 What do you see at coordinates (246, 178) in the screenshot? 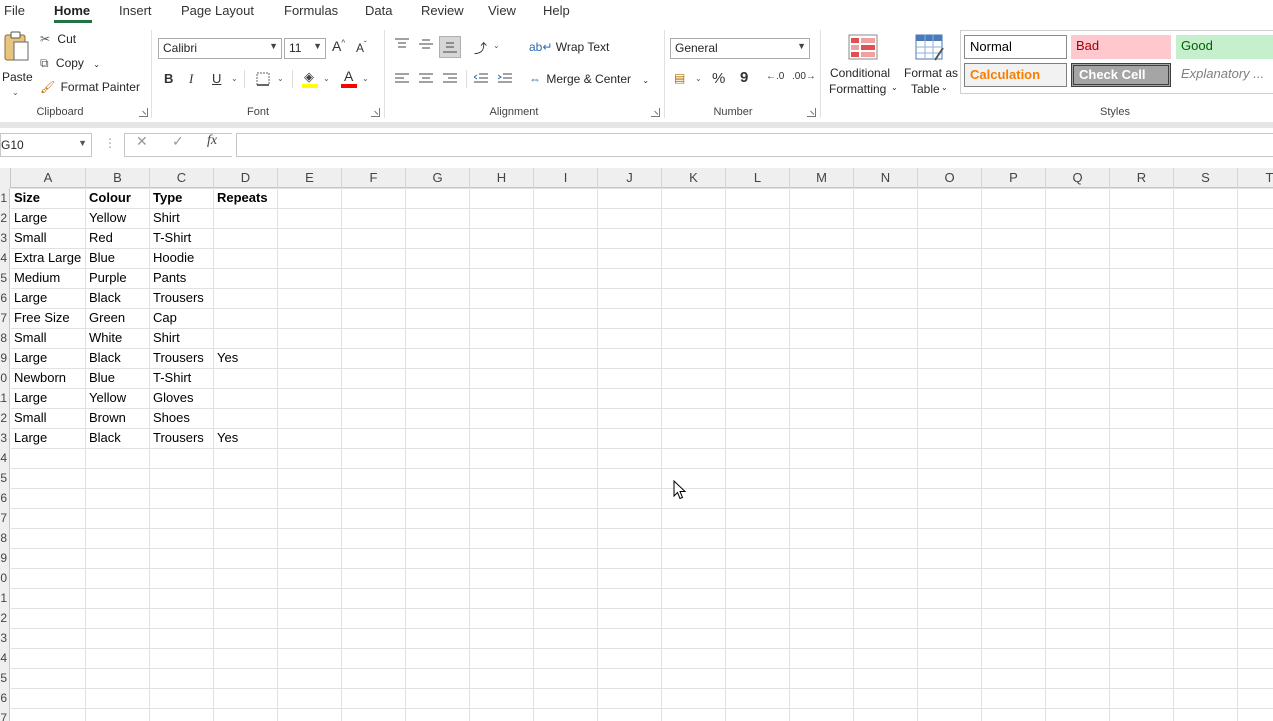
I see `column-header-d: D` at bounding box center [246, 178].